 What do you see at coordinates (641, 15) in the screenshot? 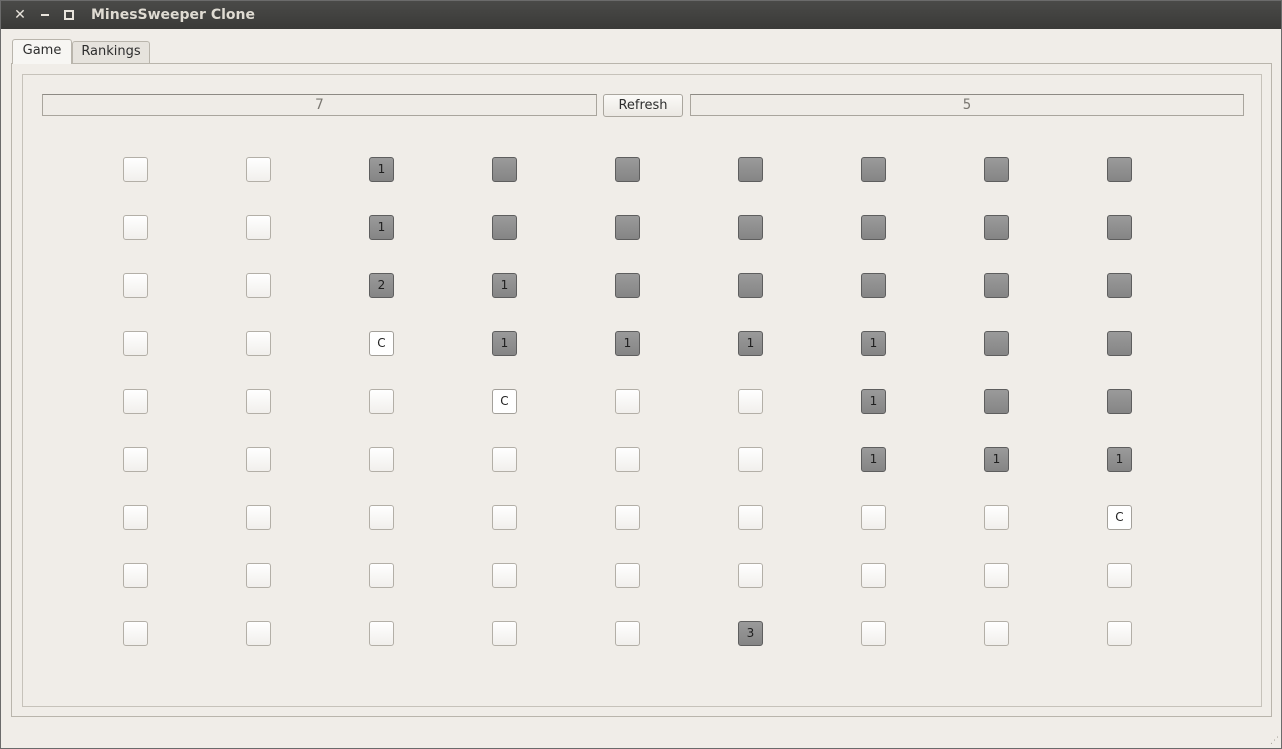
I see `title-bar: ✕ MinesSweeper Clone` at bounding box center [641, 15].